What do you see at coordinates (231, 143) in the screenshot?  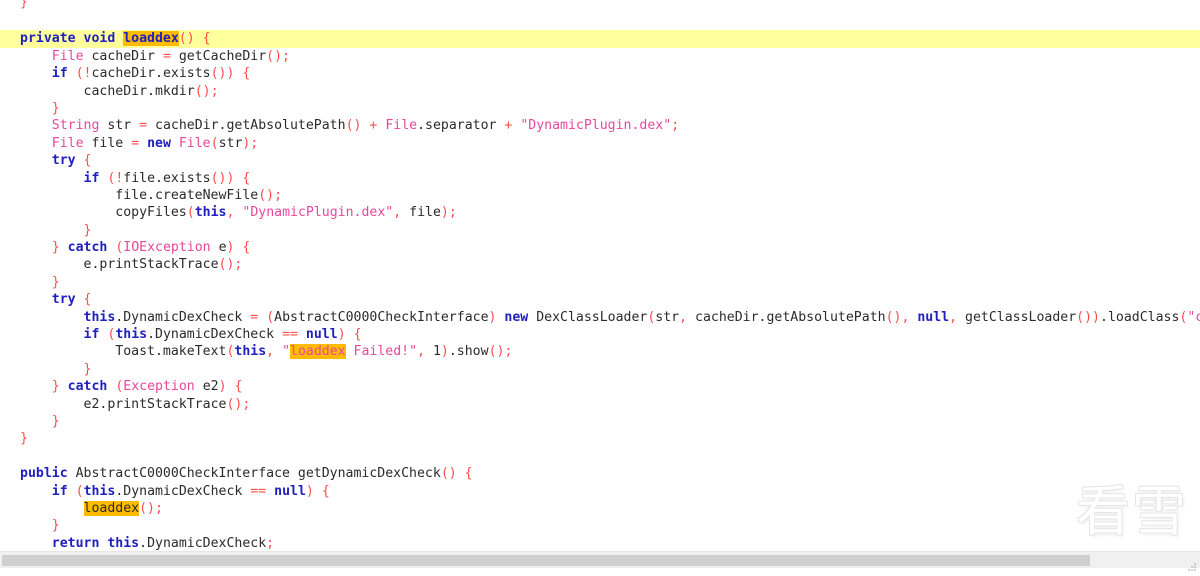 I see `code-token-identifier: str` at bounding box center [231, 143].